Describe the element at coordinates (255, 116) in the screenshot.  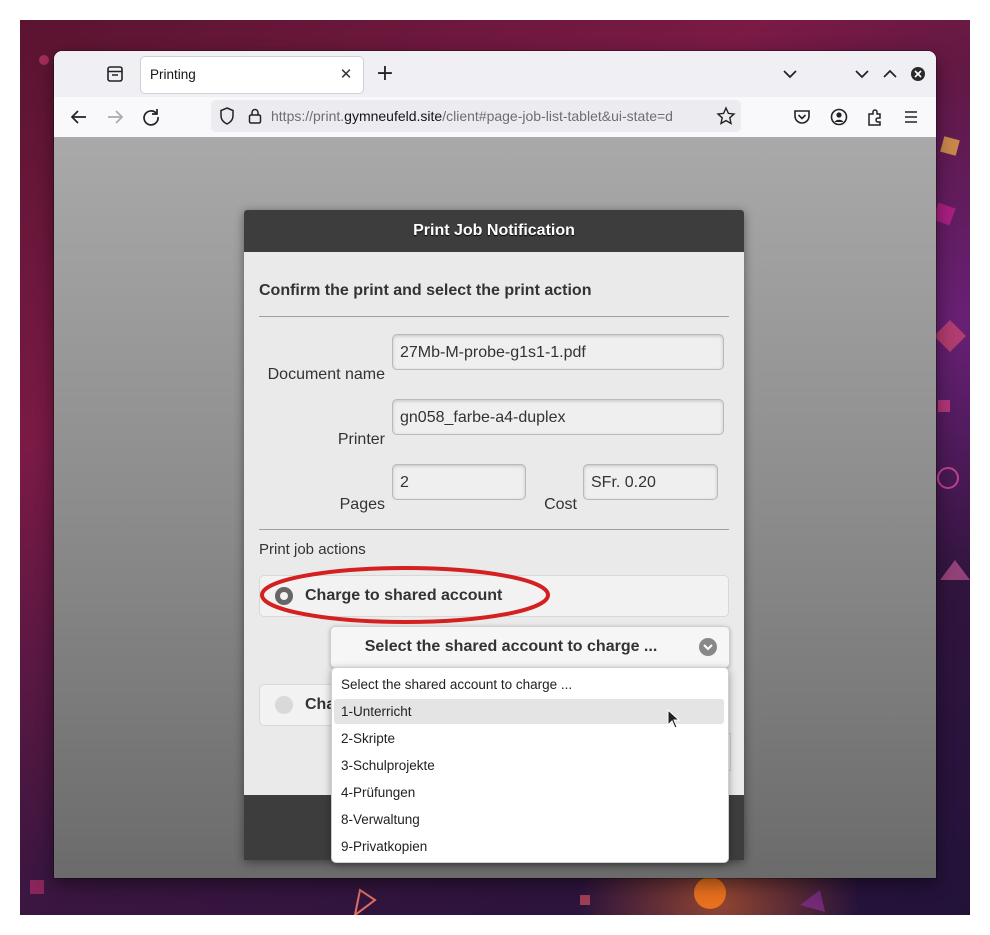
I see `lock-icon` at that location.